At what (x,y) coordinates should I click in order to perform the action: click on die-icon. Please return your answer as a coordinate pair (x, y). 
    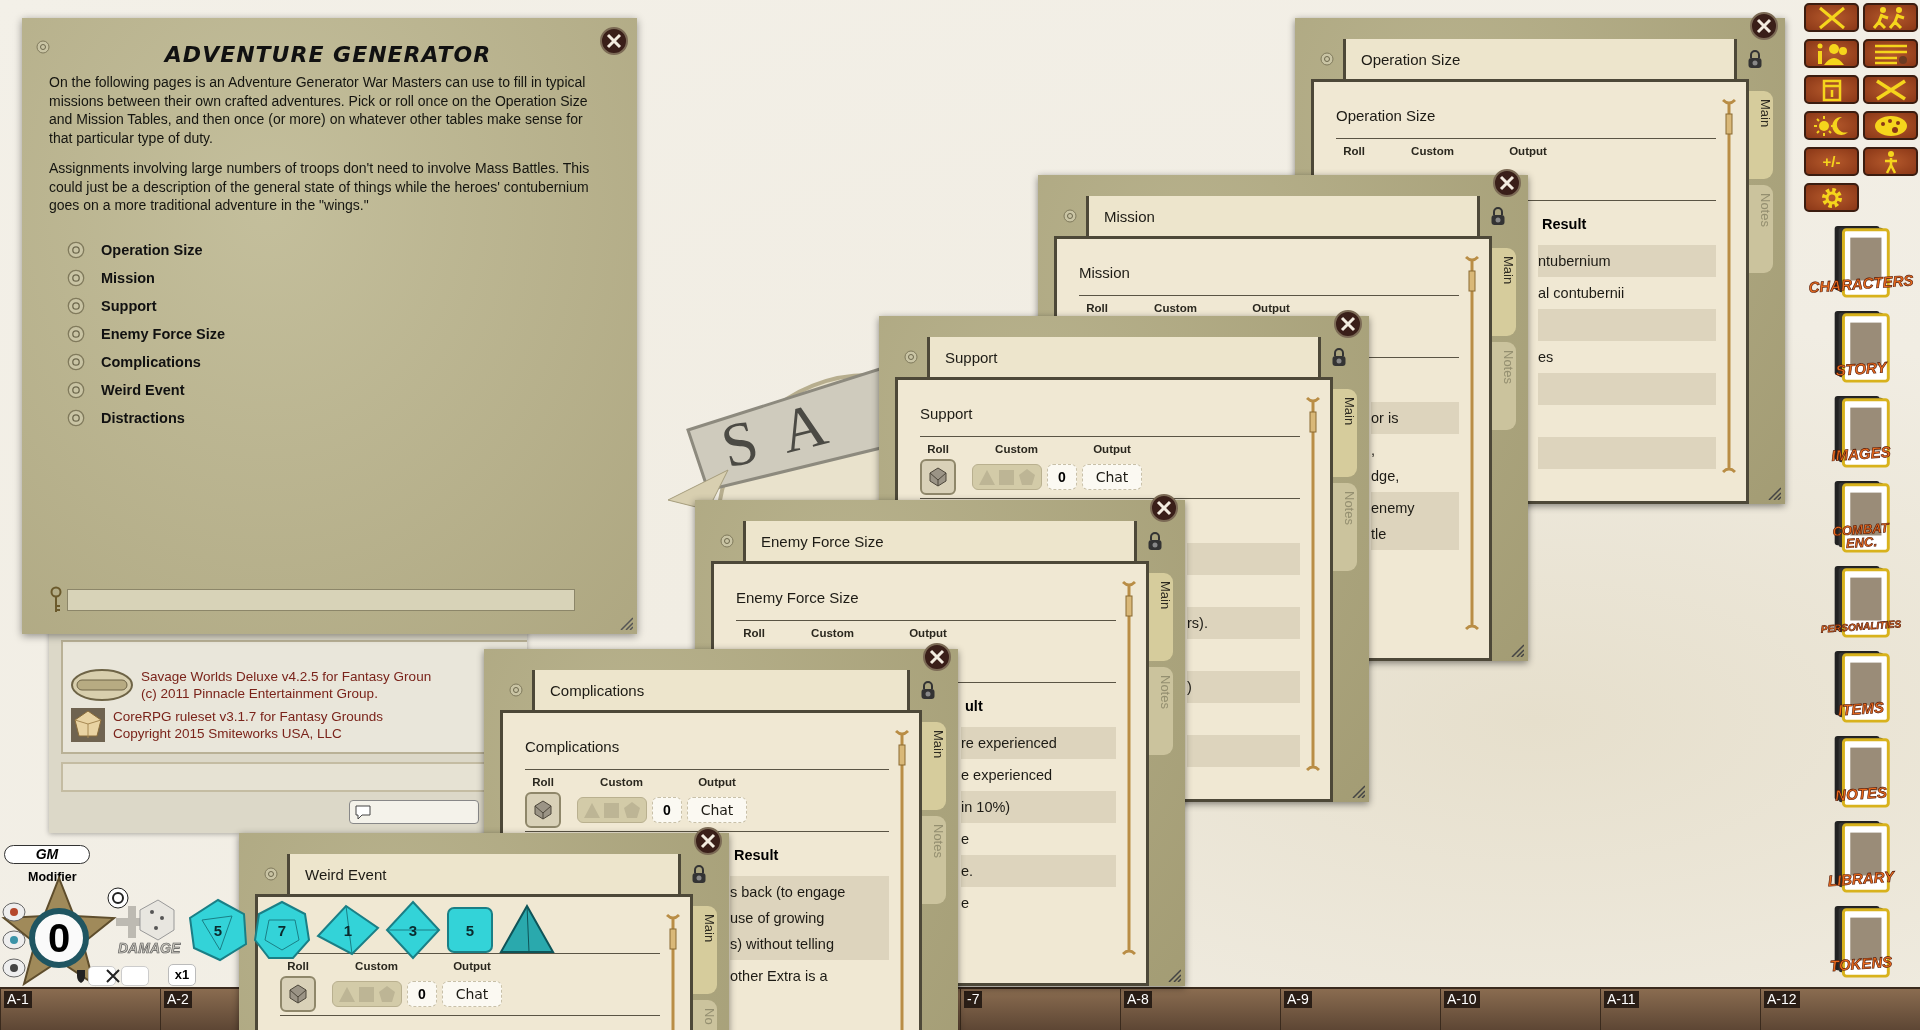
    Looking at the image, I should click on (145, 920).